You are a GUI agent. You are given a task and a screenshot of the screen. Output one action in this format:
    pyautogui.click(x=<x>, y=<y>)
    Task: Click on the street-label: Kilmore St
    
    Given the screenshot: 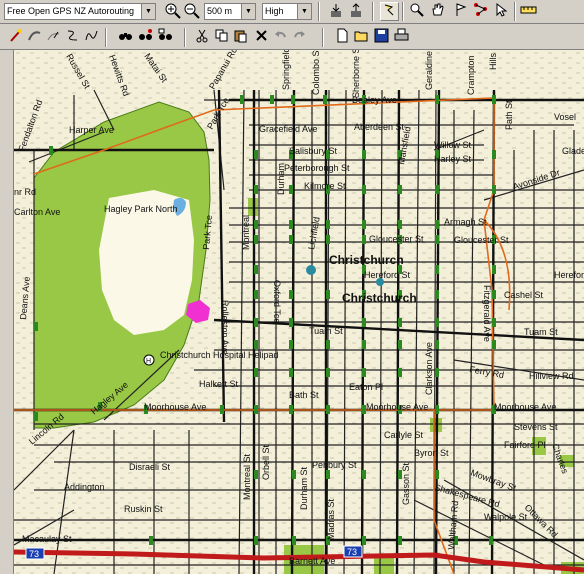 What is the action you would take?
    pyautogui.click(x=325, y=186)
    